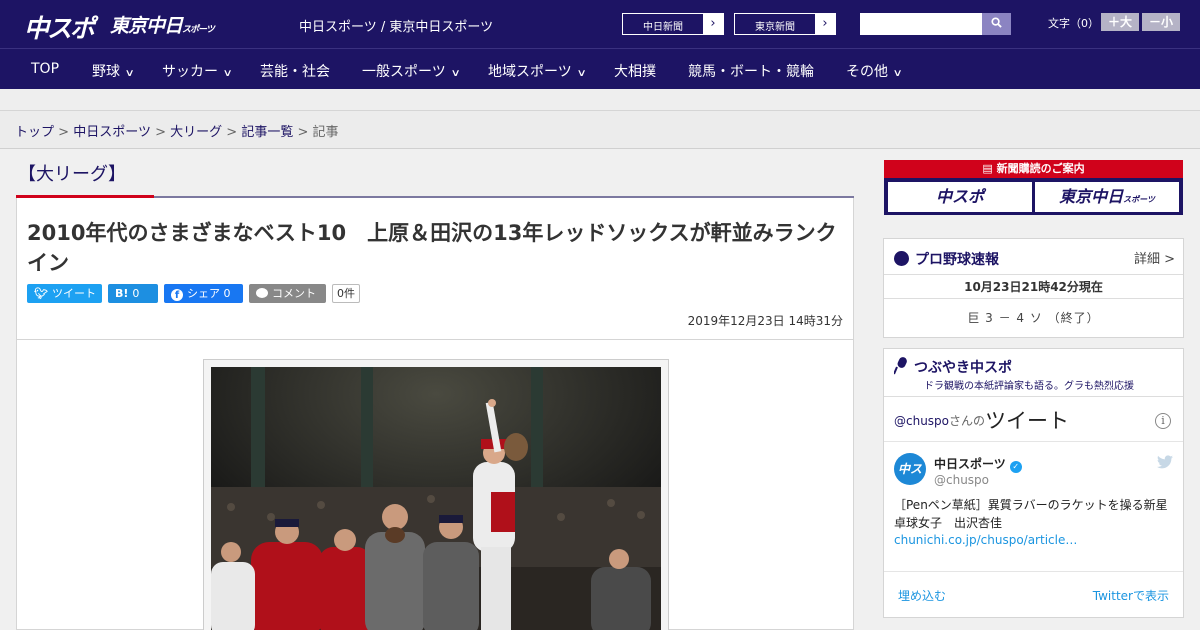  I want to click on nav-label: TOP, so click(45, 69).